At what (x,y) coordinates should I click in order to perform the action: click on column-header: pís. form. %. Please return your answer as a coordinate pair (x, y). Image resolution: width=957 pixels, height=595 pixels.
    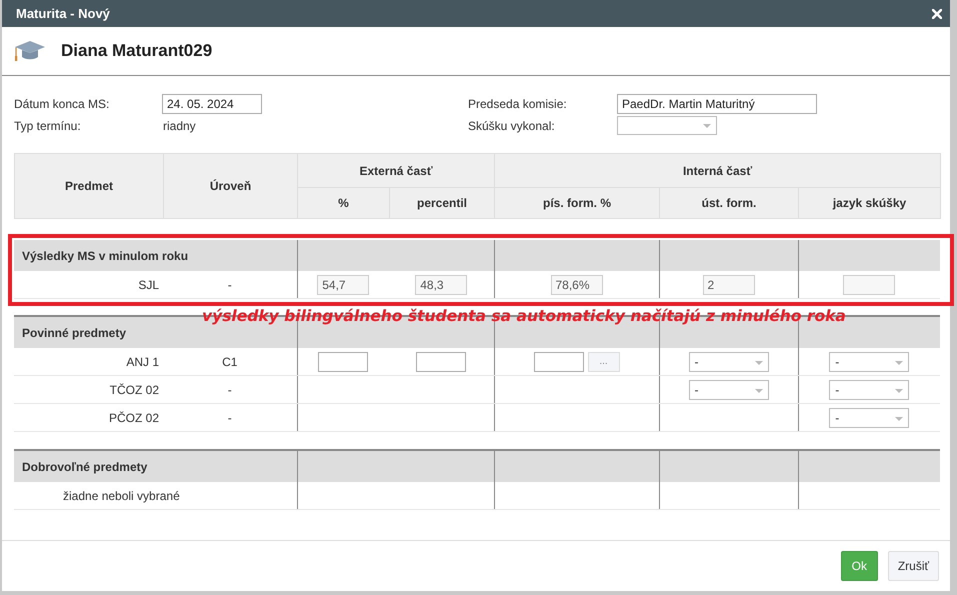
    Looking at the image, I should click on (577, 203).